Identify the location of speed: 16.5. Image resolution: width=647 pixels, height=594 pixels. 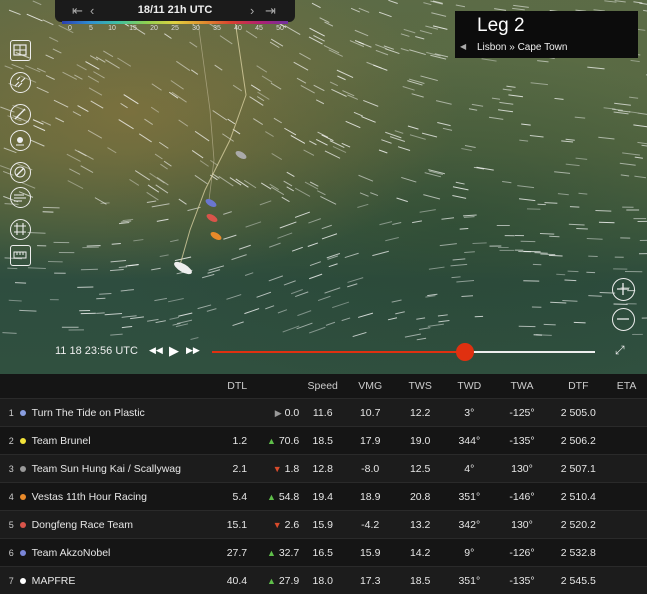
(322, 553).